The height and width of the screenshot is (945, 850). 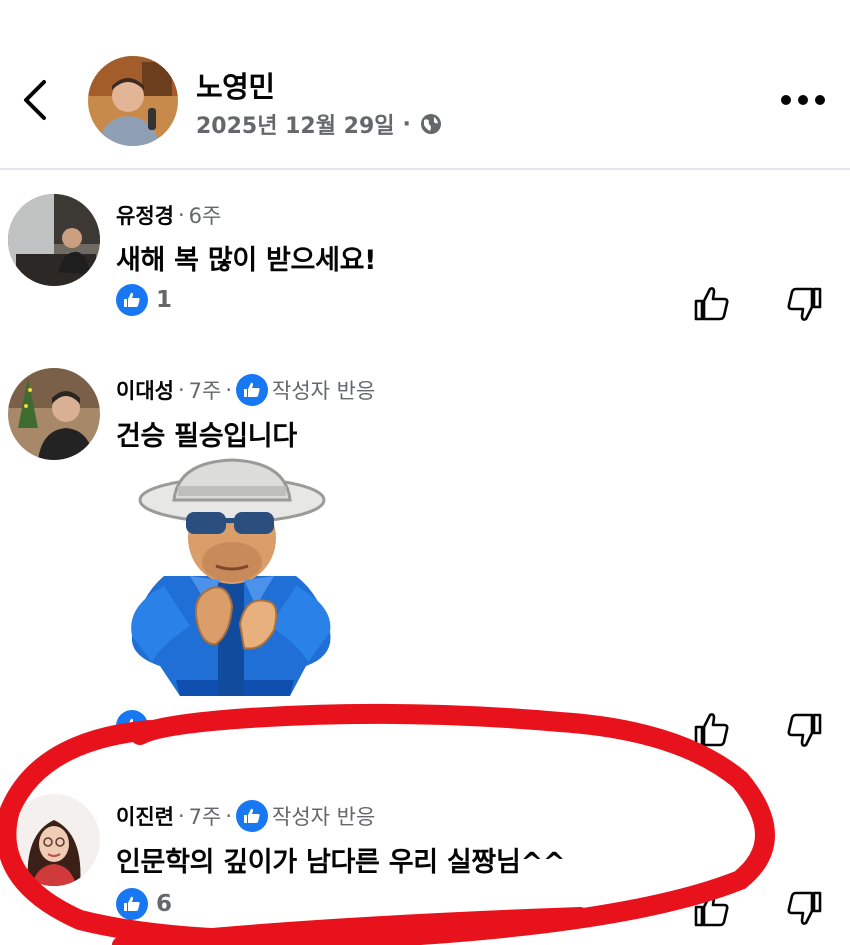 What do you see at coordinates (36, 100) in the screenshot?
I see `back-chevron-icon` at bounding box center [36, 100].